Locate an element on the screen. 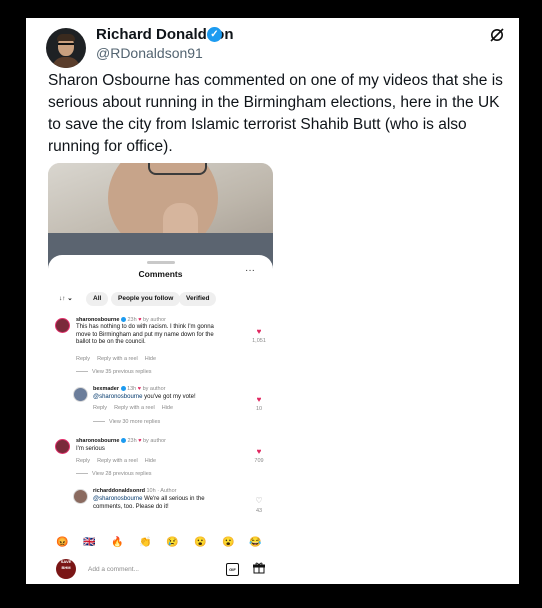  blue-check-icon: ✓ is located at coordinates (214, 34).